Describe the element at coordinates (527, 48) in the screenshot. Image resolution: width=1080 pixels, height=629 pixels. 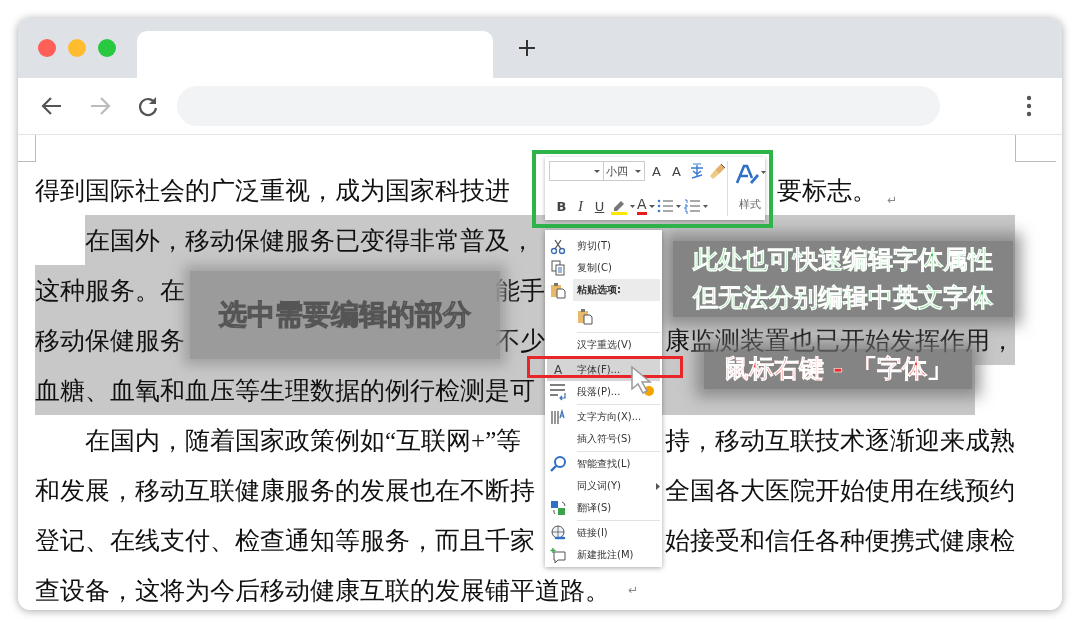
I see `new-tab-icon` at that location.